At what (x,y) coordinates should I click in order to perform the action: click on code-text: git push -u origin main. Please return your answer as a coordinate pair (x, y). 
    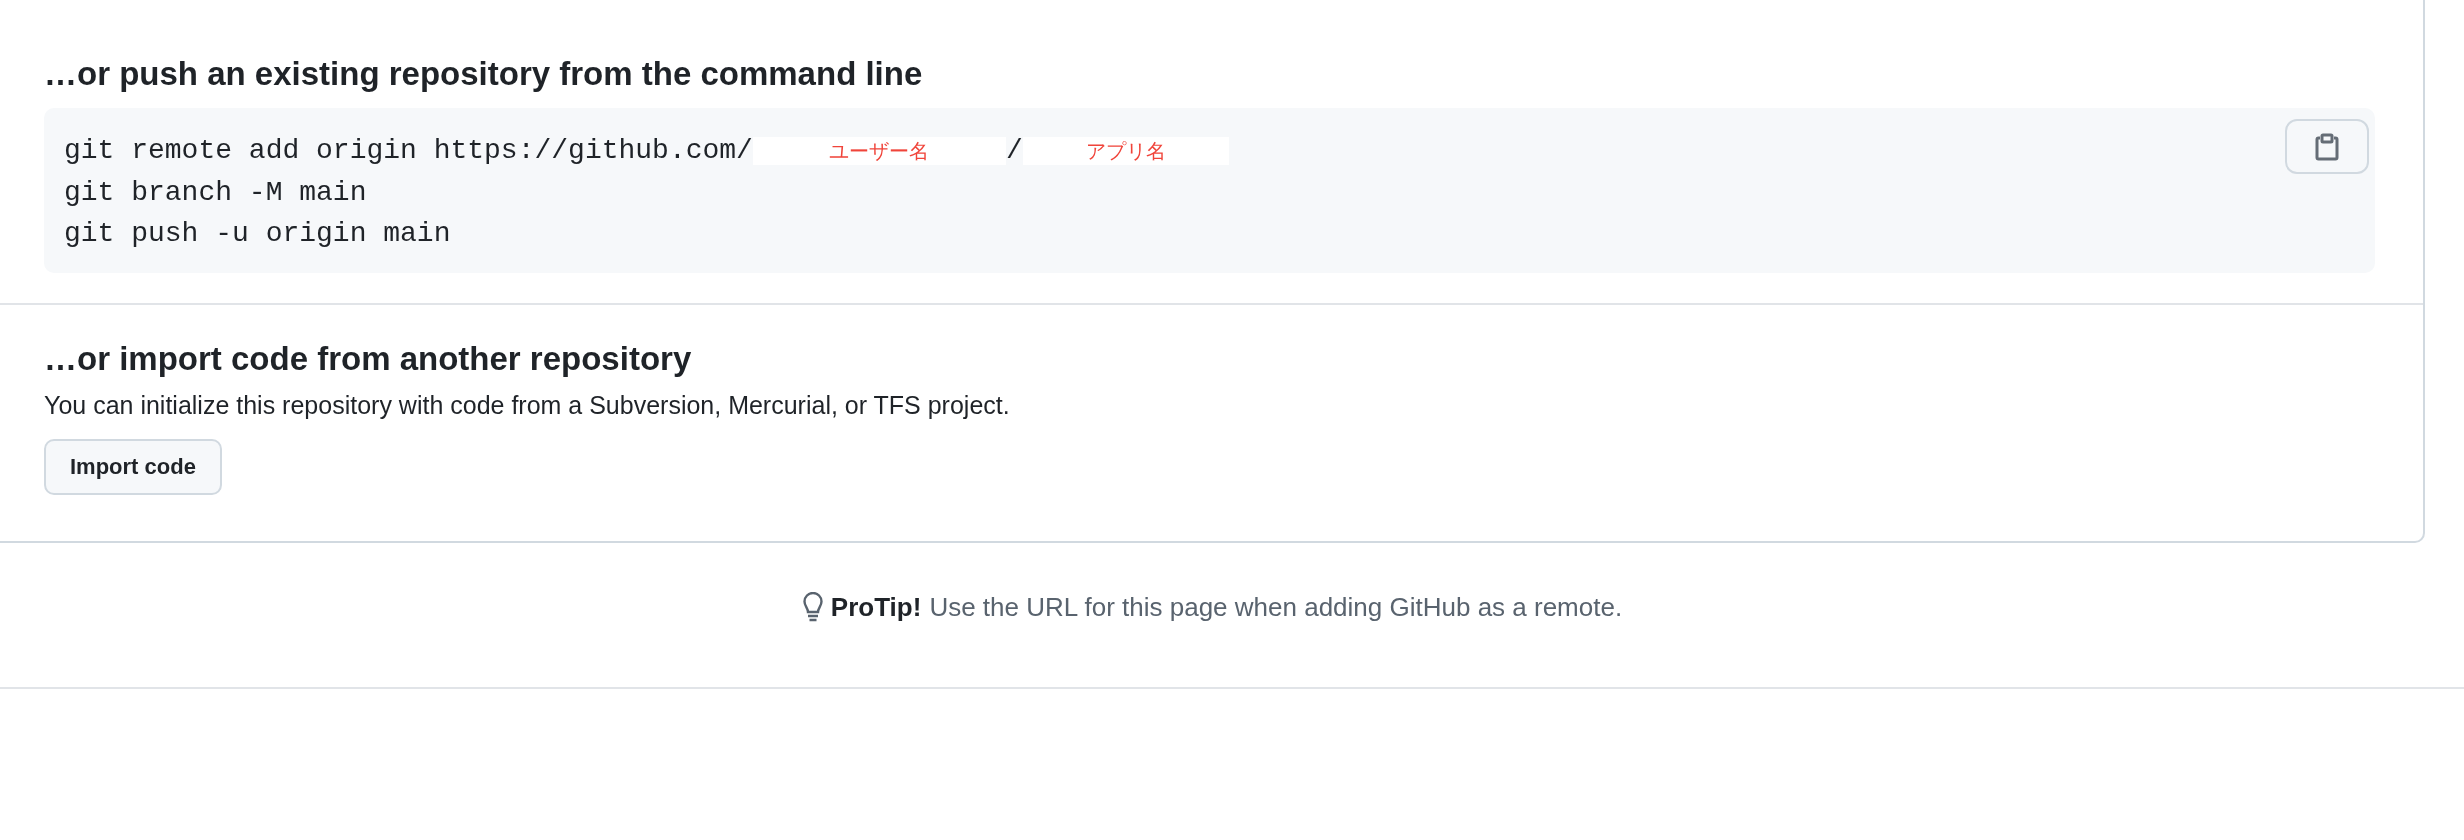
    Looking at the image, I should click on (257, 234).